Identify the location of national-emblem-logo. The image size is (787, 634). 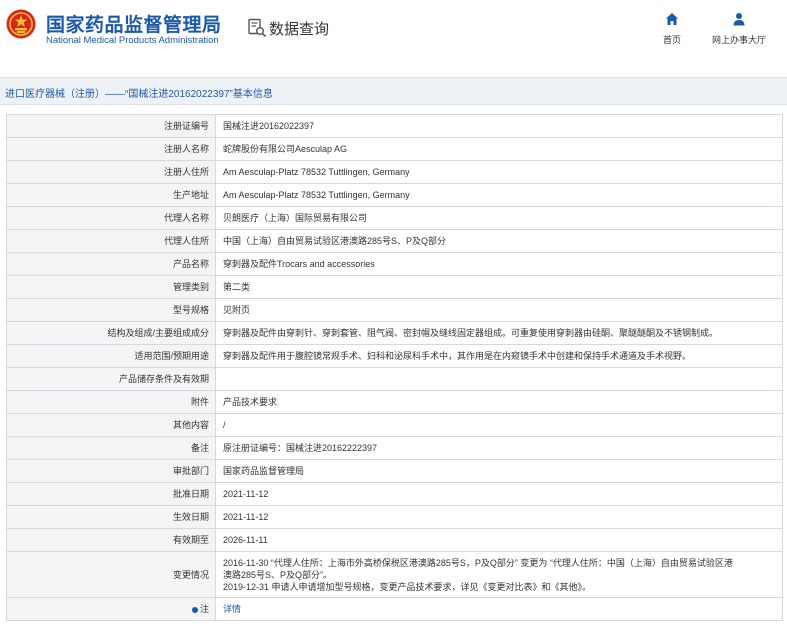
(21, 24).